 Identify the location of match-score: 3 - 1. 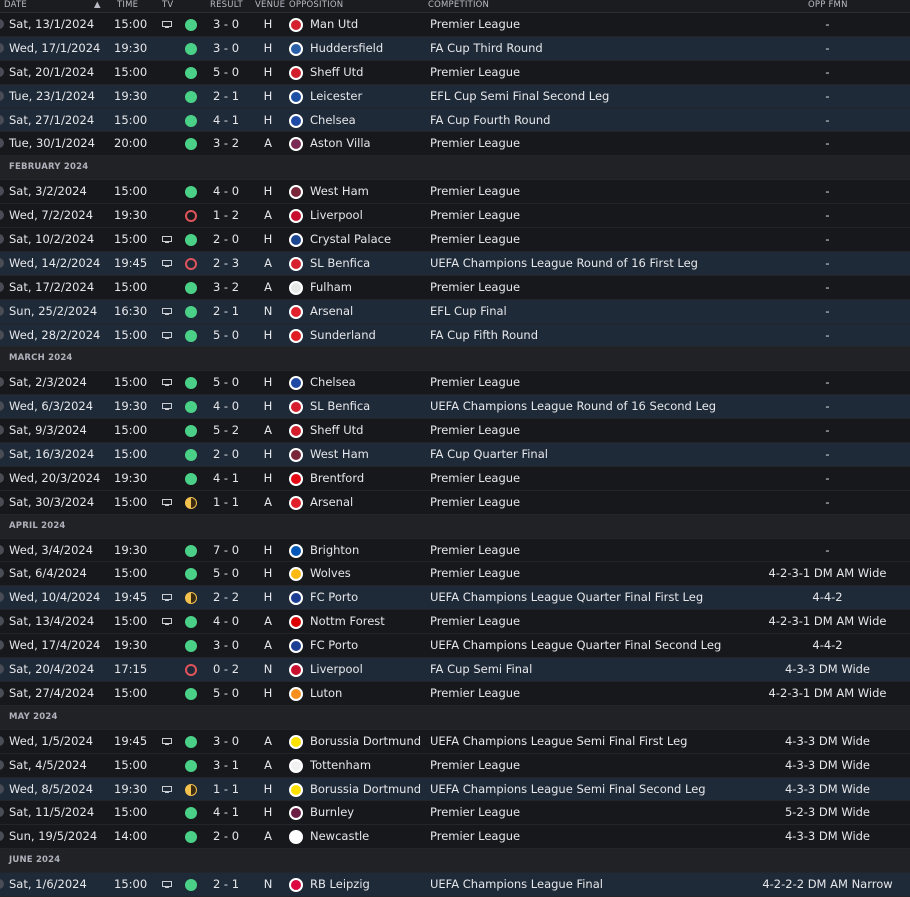
(226, 766).